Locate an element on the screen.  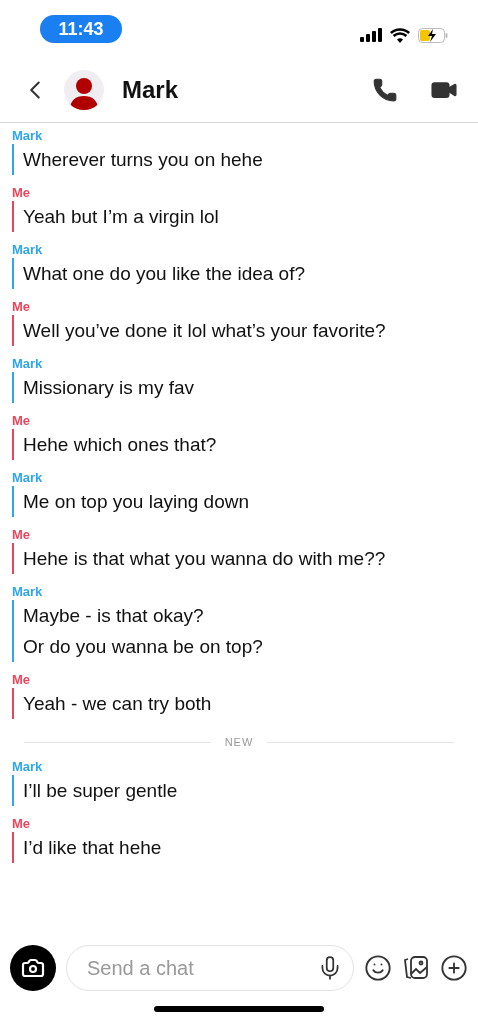
message-text: Or do you wanna be on top? is located at coordinates (143, 647).